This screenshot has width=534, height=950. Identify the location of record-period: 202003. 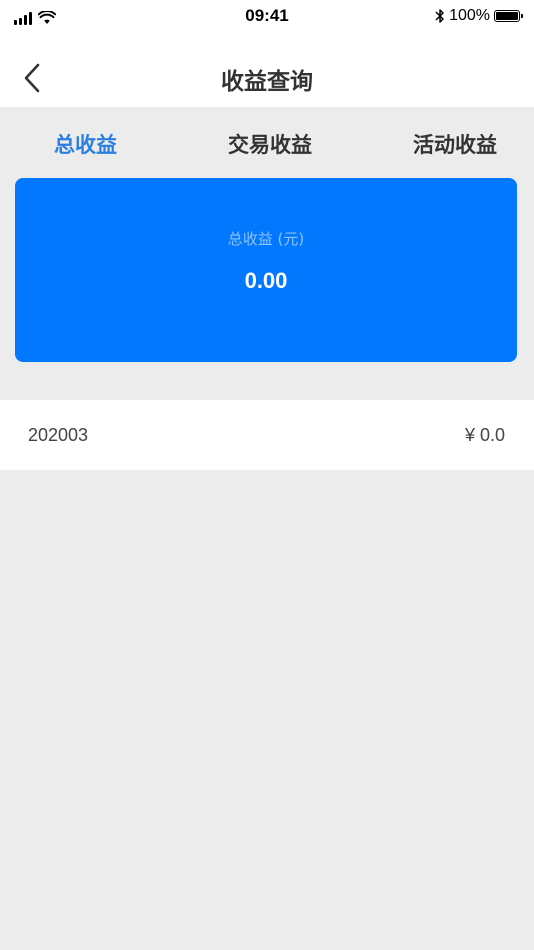
(58, 435).